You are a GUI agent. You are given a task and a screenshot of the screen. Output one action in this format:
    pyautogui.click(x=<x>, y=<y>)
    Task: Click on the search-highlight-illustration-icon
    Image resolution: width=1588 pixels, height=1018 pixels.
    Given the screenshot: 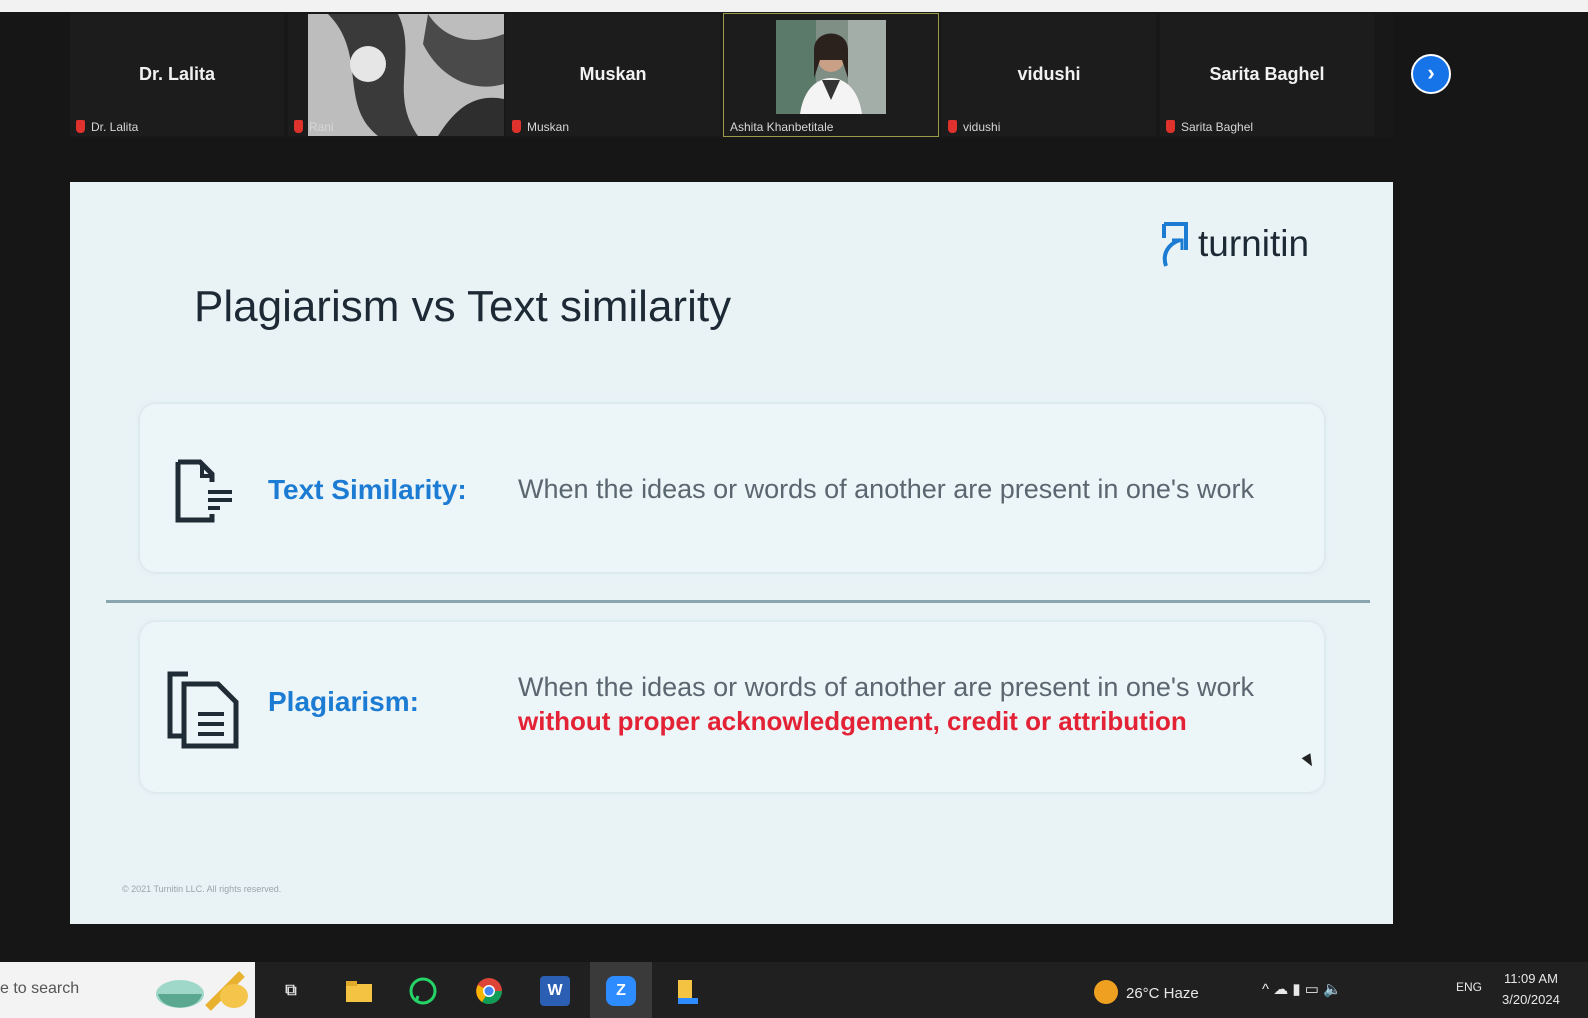 What is the action you would take?
    pyautogui.click(x=202, y=991)
    